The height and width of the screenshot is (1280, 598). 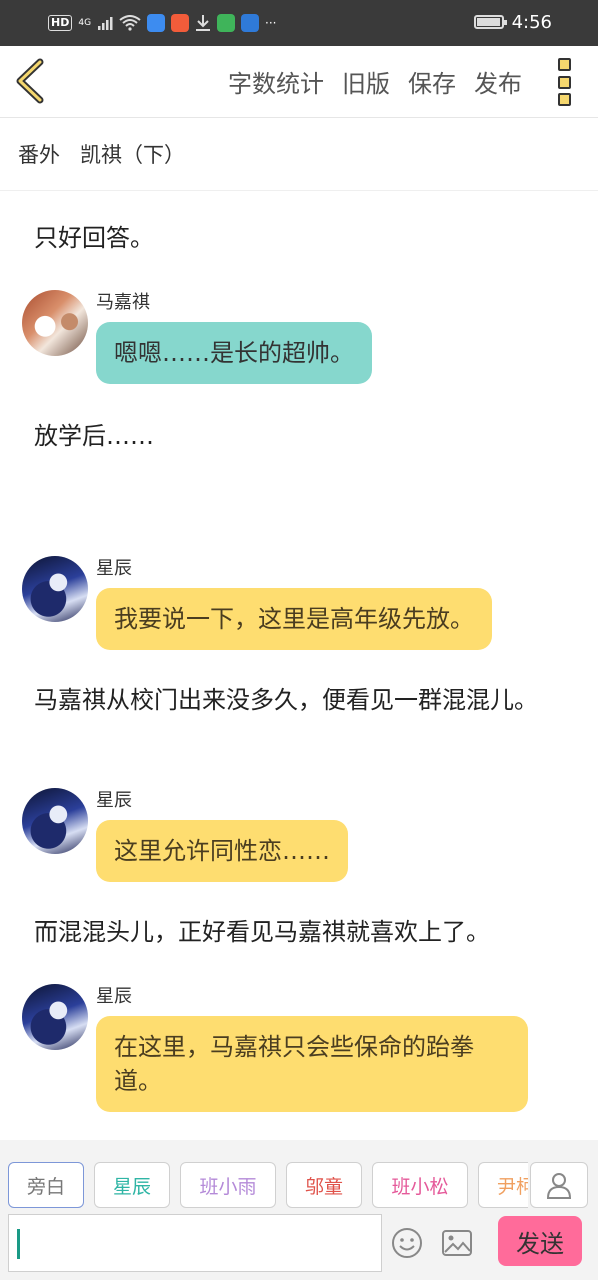 What do you see at coordinates (420, 1185) in the screenshot?
I see `character-chip-ban-xiaosong: 班小松` at bounding box center [420, 1185].